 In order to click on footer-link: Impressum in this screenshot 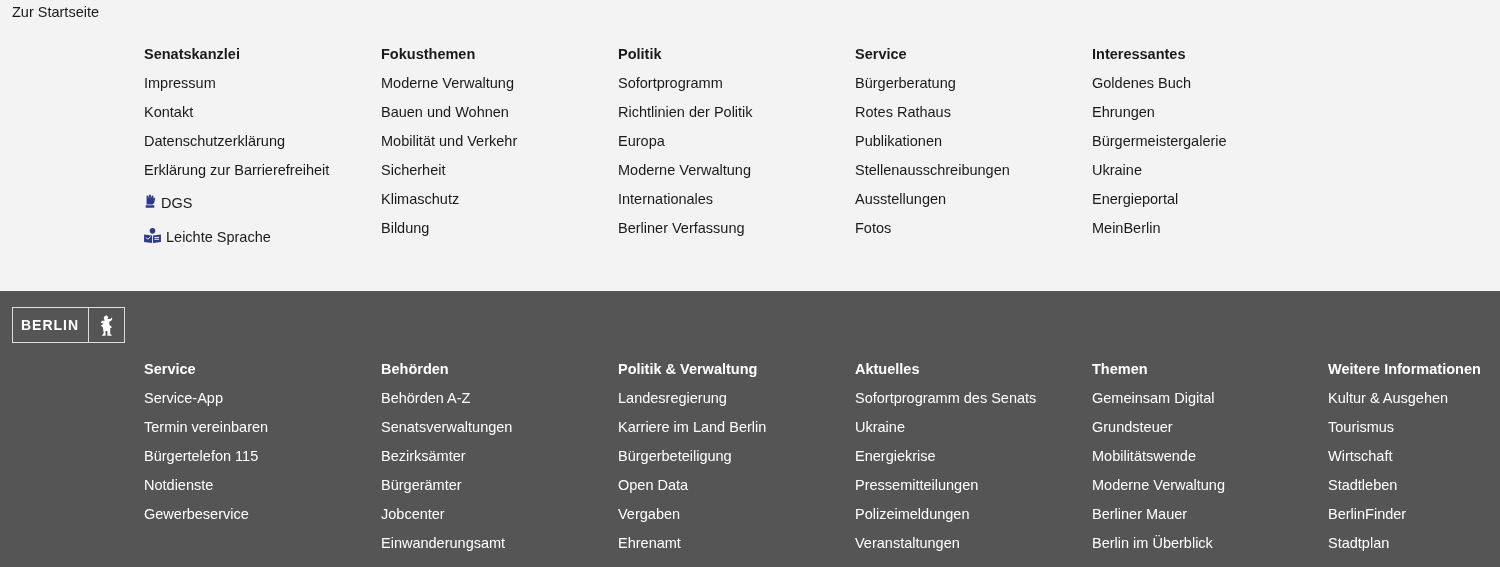, I will do `click(180, 83)`.